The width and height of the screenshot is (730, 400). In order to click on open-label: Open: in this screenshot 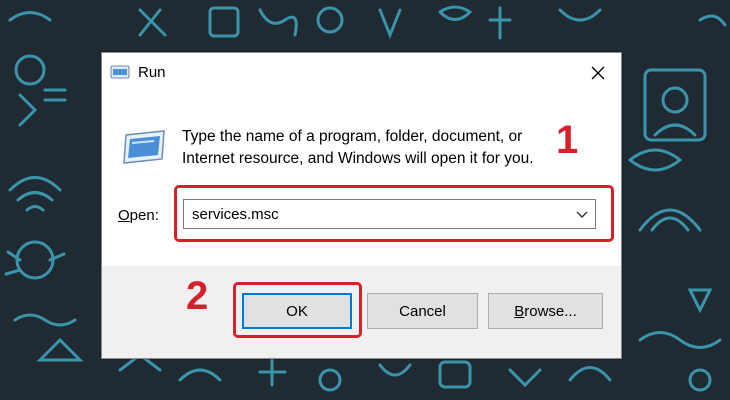, I will do `click(138, 215)`.